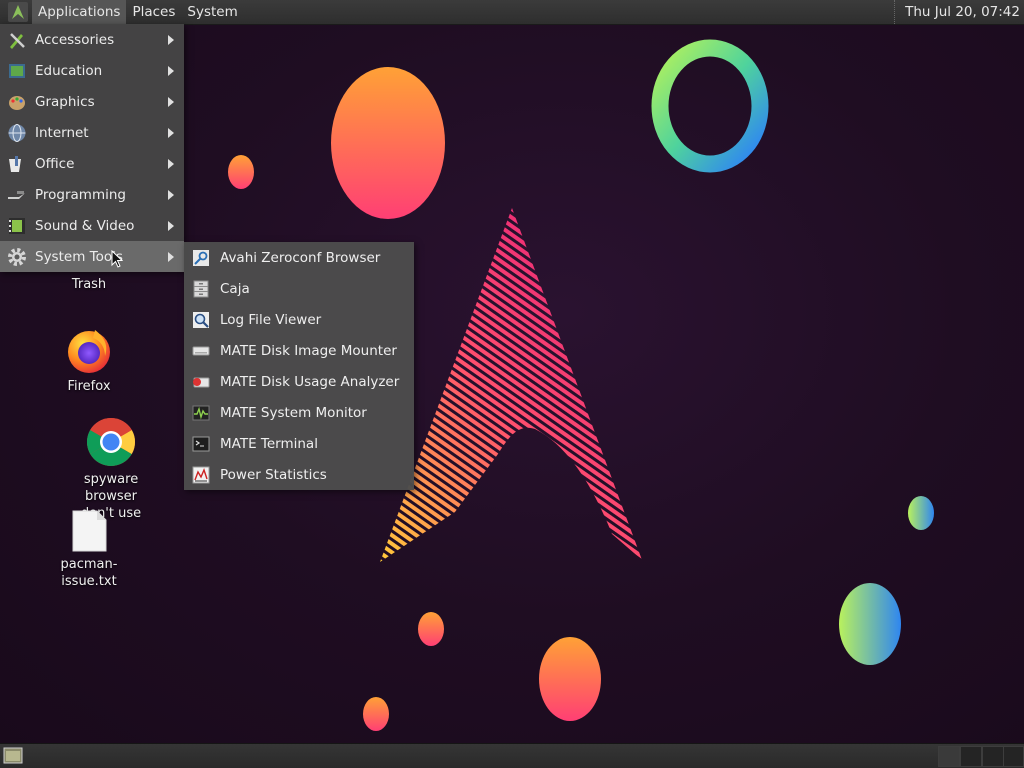  I want to click on gradient-ring, so click(710, 106).